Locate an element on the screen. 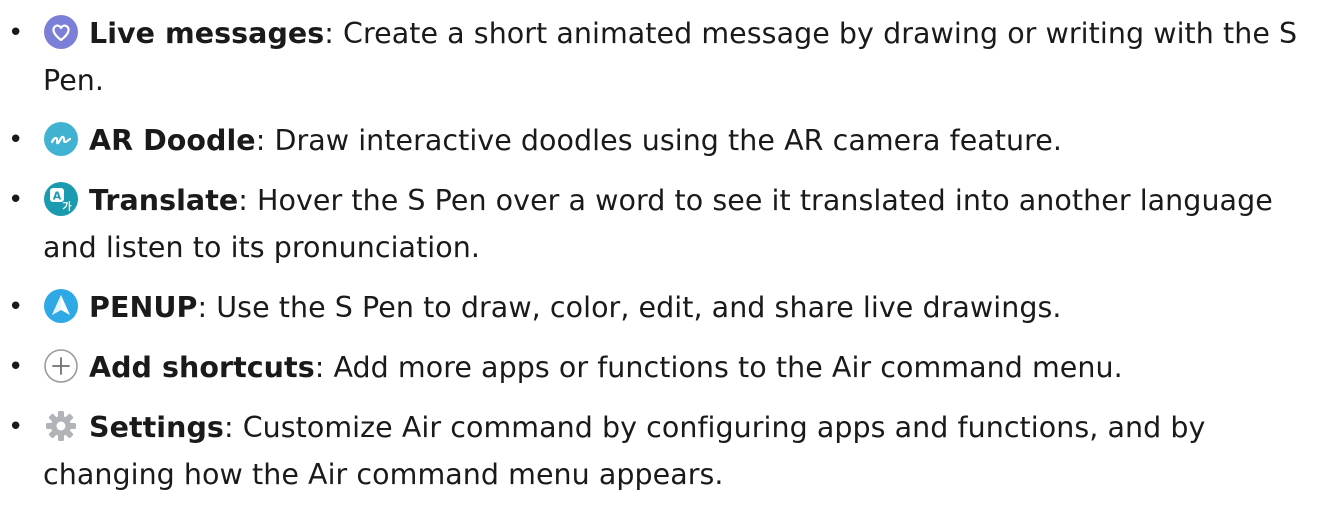 The height and width of the screenshot is (523, 1335). item-term: Add shortcuts is located at coordinates (202, 367).